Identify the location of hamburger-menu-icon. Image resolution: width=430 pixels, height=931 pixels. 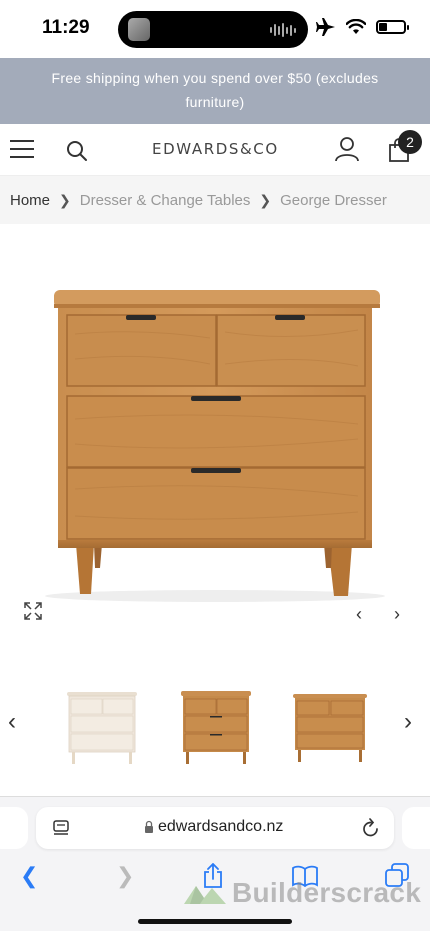
(22, 150).